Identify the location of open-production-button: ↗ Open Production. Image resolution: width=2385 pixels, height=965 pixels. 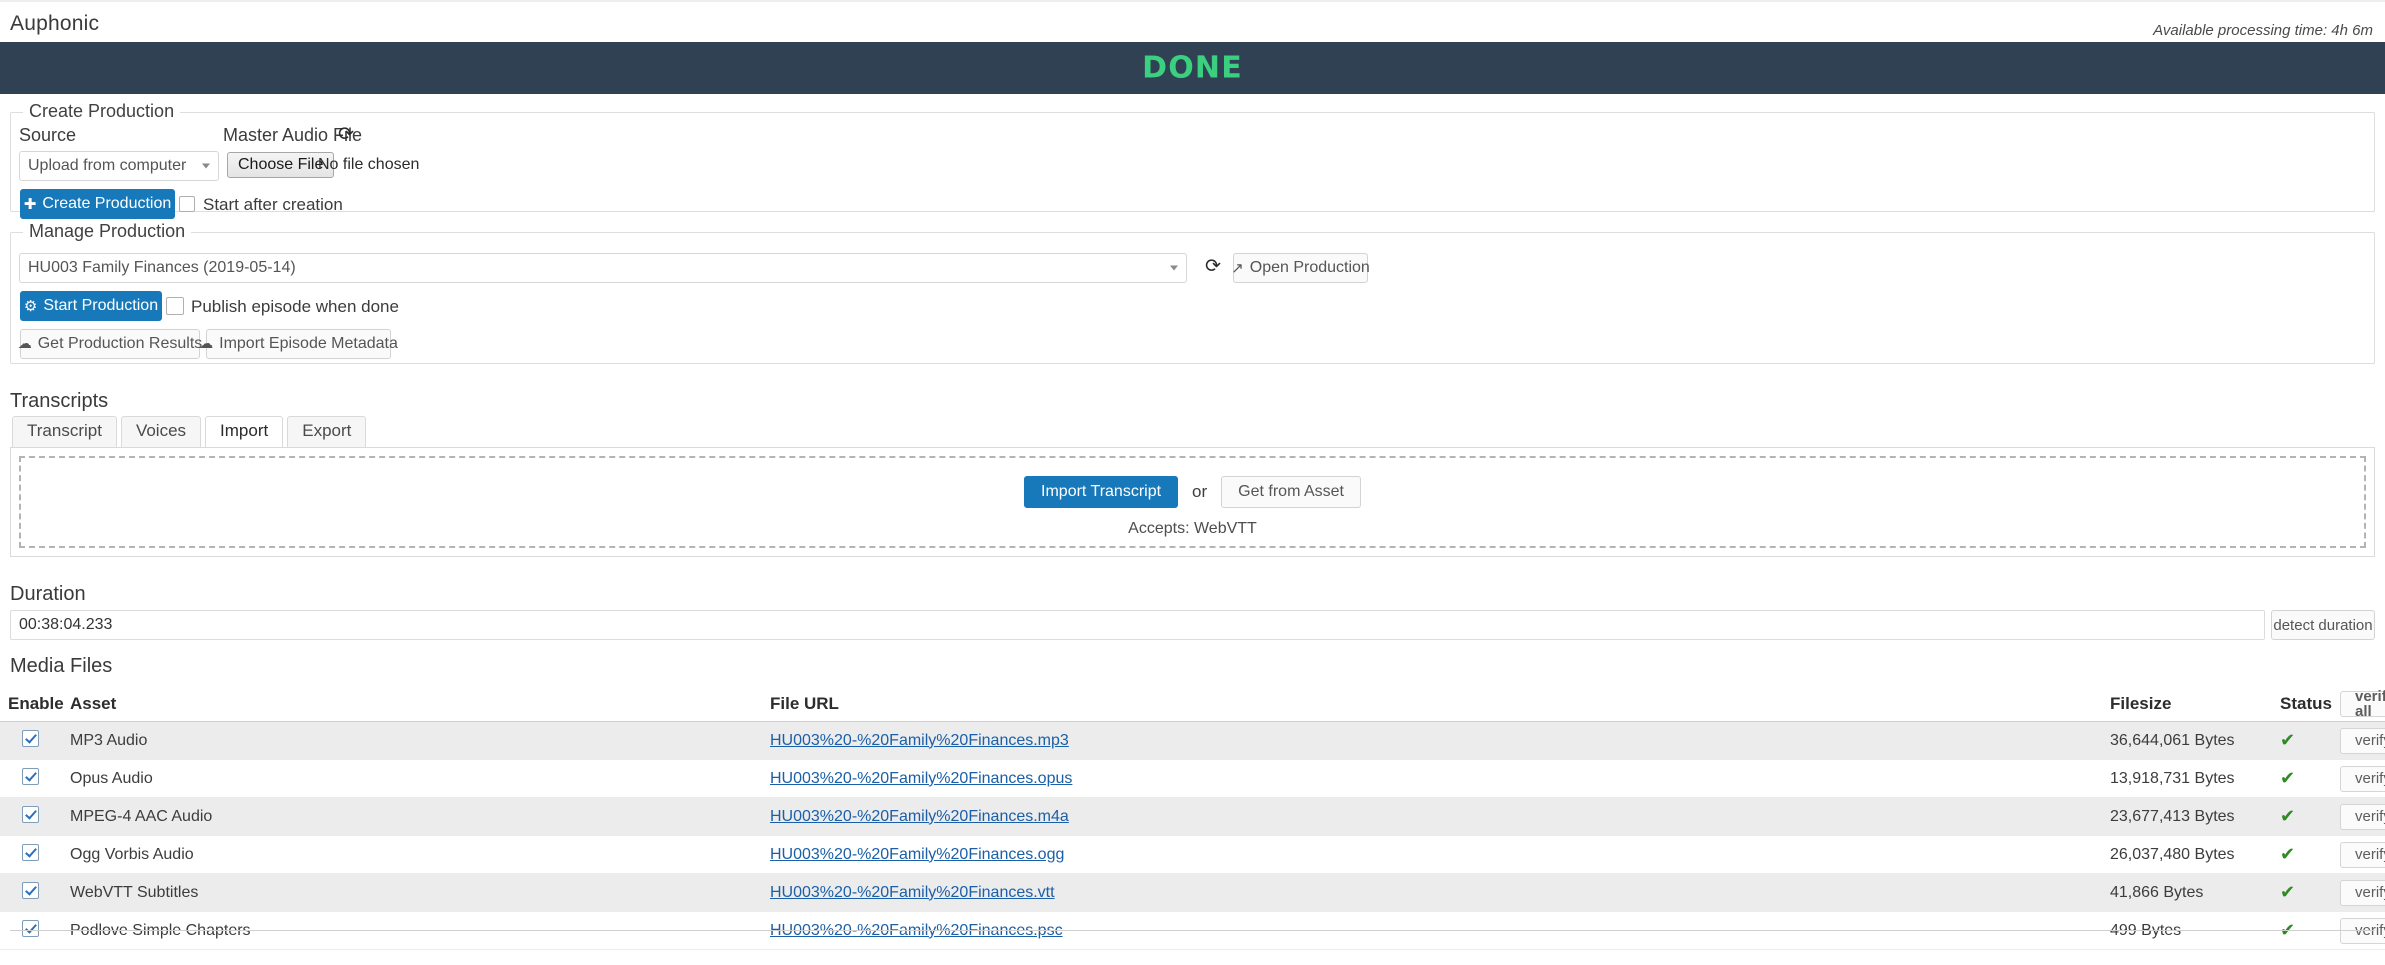
(1300, 268).